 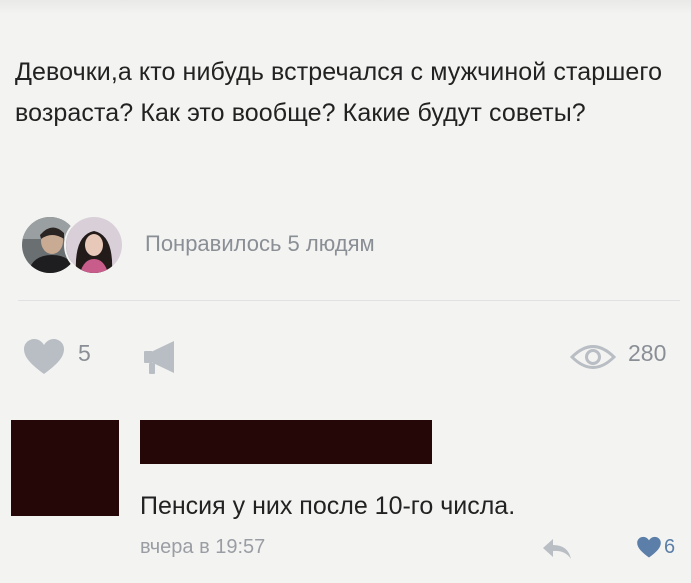 What do you see at coordinates (345, 355) in the screenshot?
I see `post-actions-bar: 5 280` at bounding box center [345, 355].